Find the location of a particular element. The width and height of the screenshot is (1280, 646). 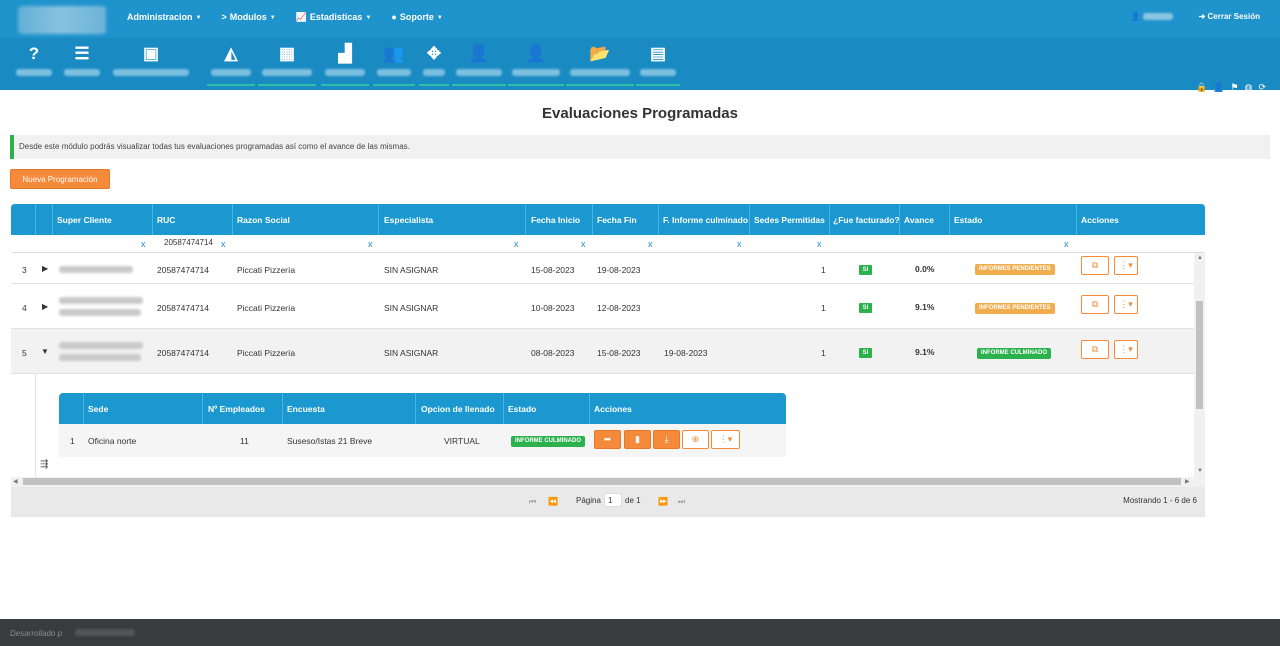

sede-cell: Oficina norte is located at coordinates (112, 441).